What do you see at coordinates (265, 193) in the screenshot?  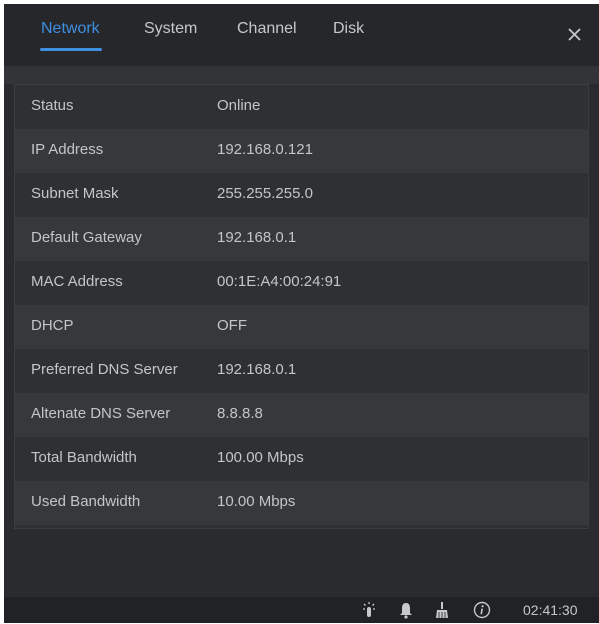 I see `row-value: 255.255.255.0` at bounding box center [265, 193].